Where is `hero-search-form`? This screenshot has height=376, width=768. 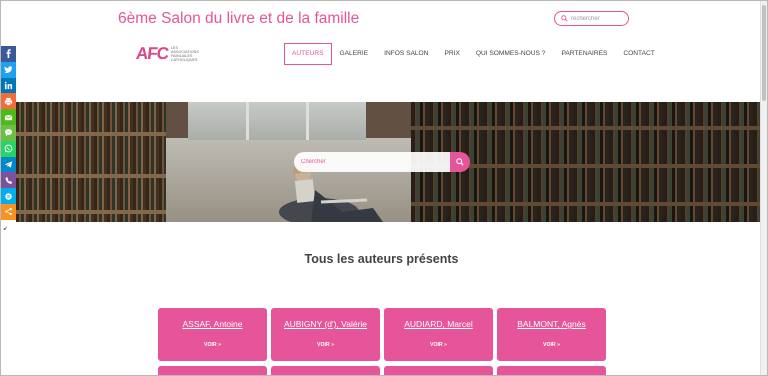 hero-search-form is located at coordinates (382, 162).